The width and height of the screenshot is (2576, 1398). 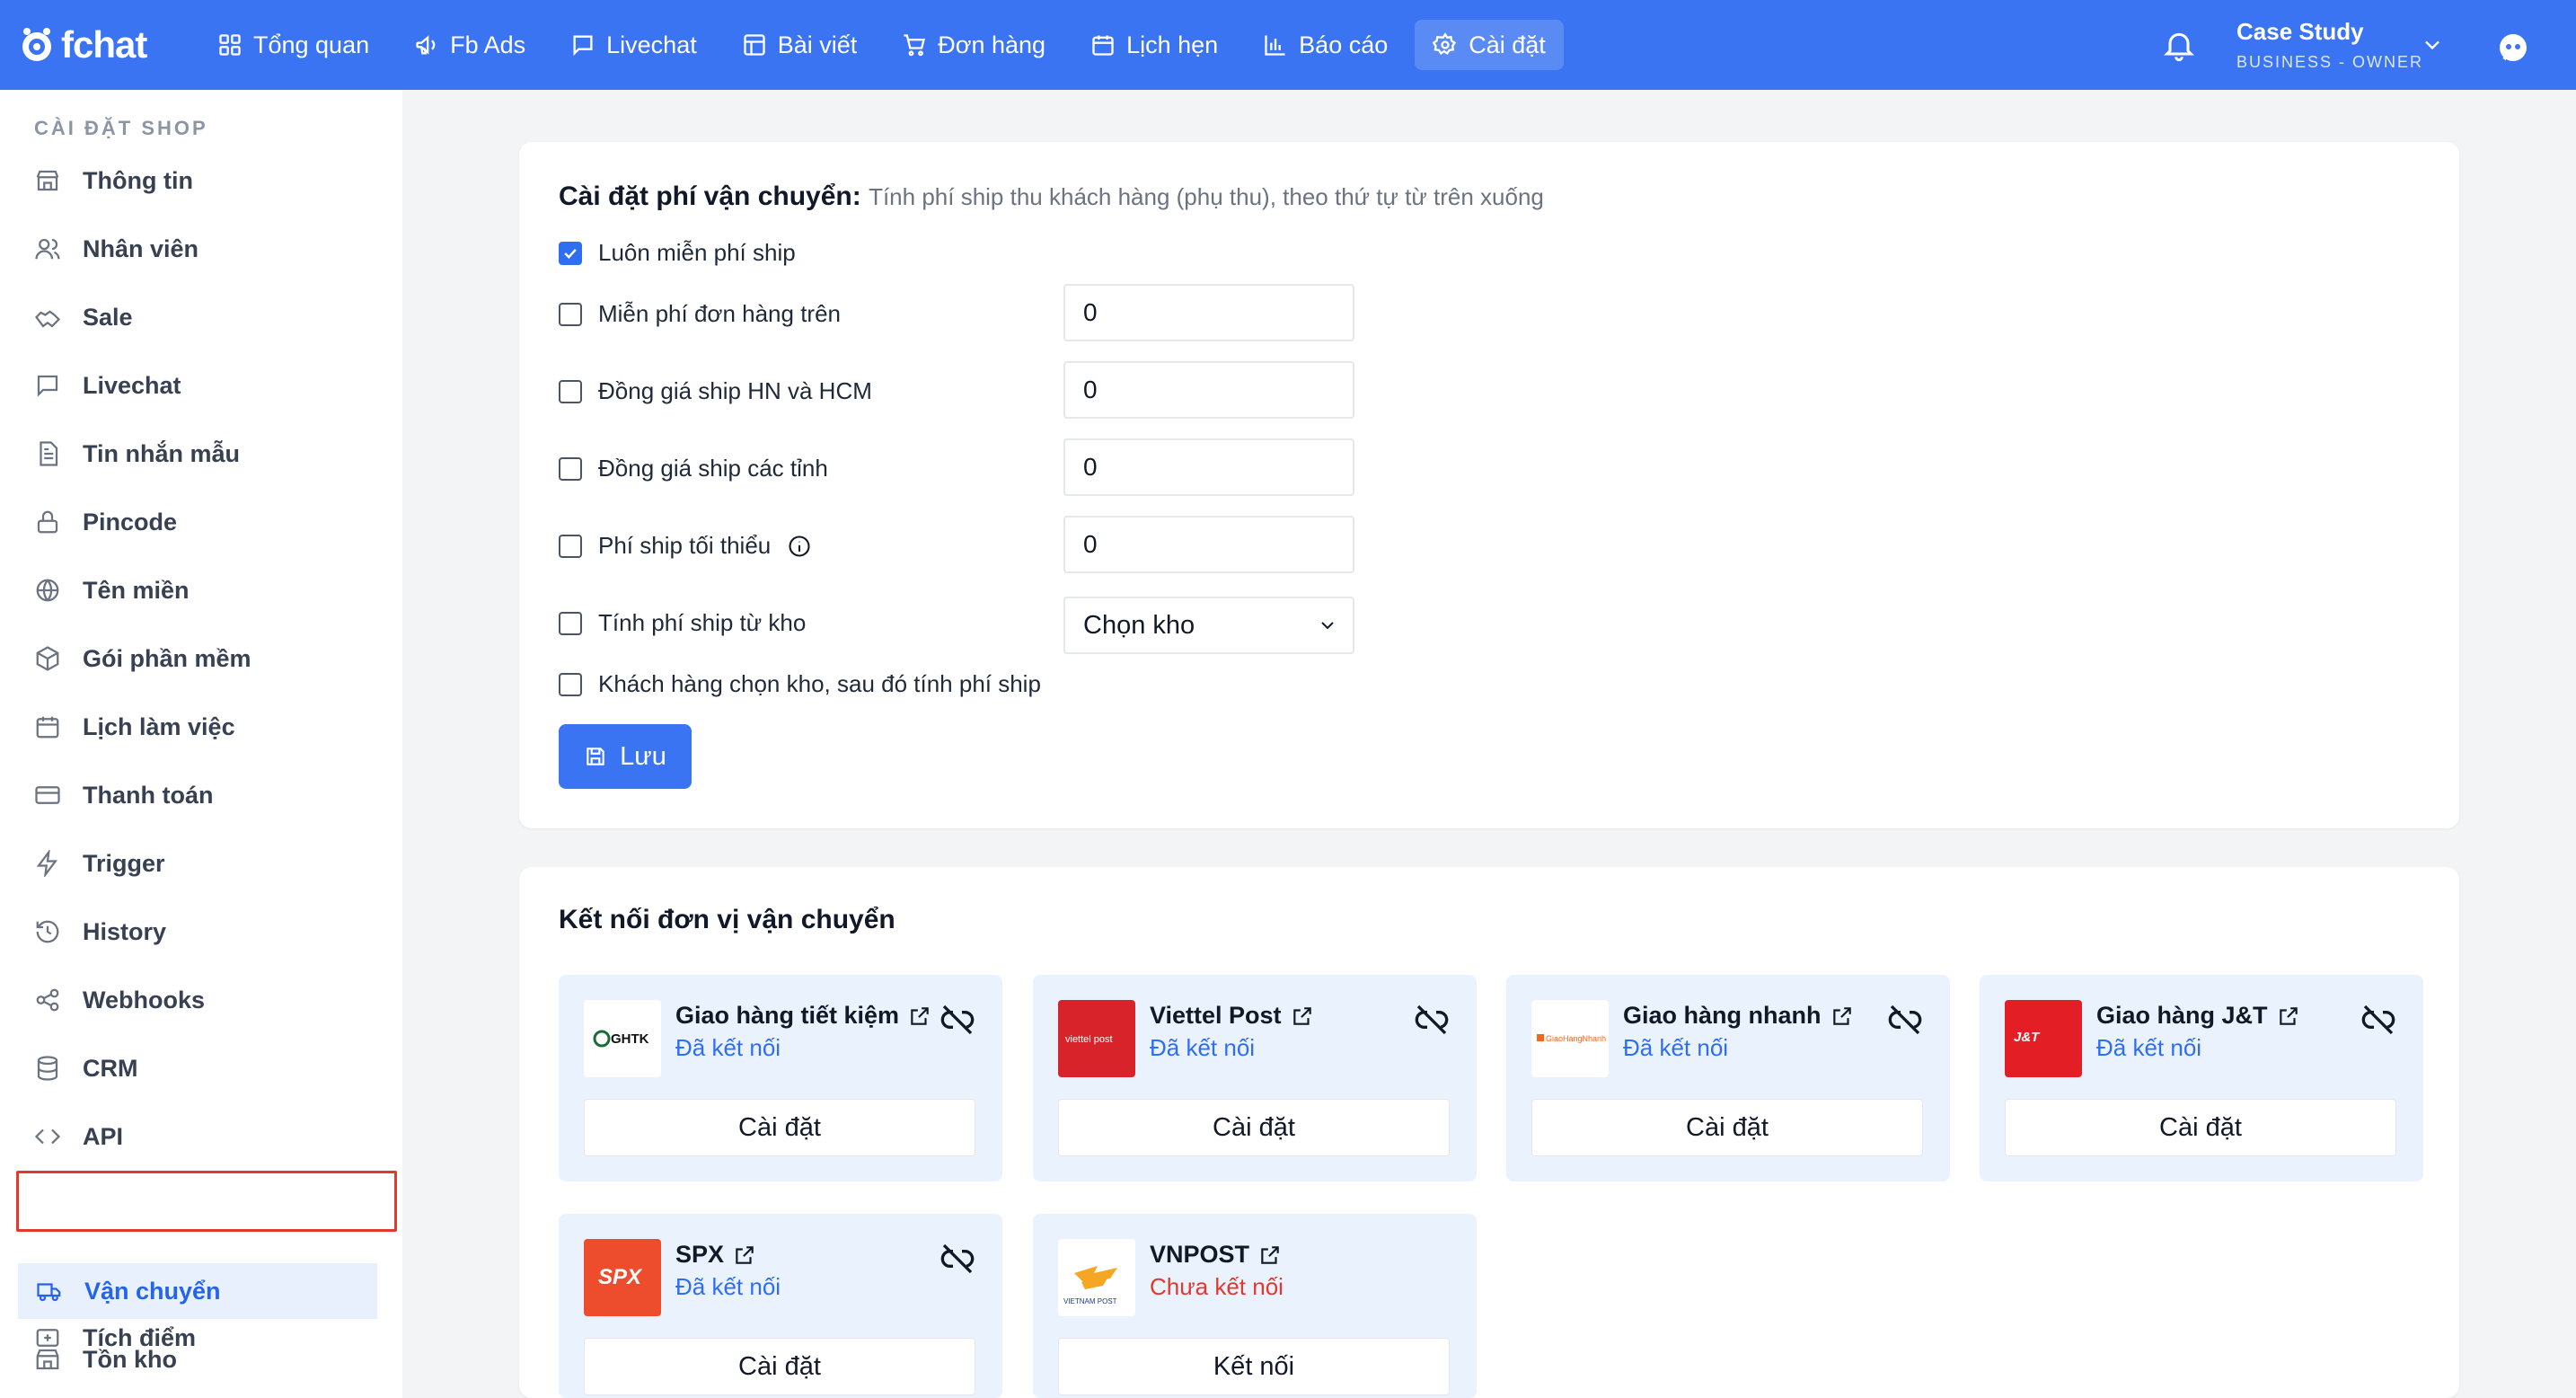 I want to click on nav-livechat: Livechat, so click(x=633, y=45).